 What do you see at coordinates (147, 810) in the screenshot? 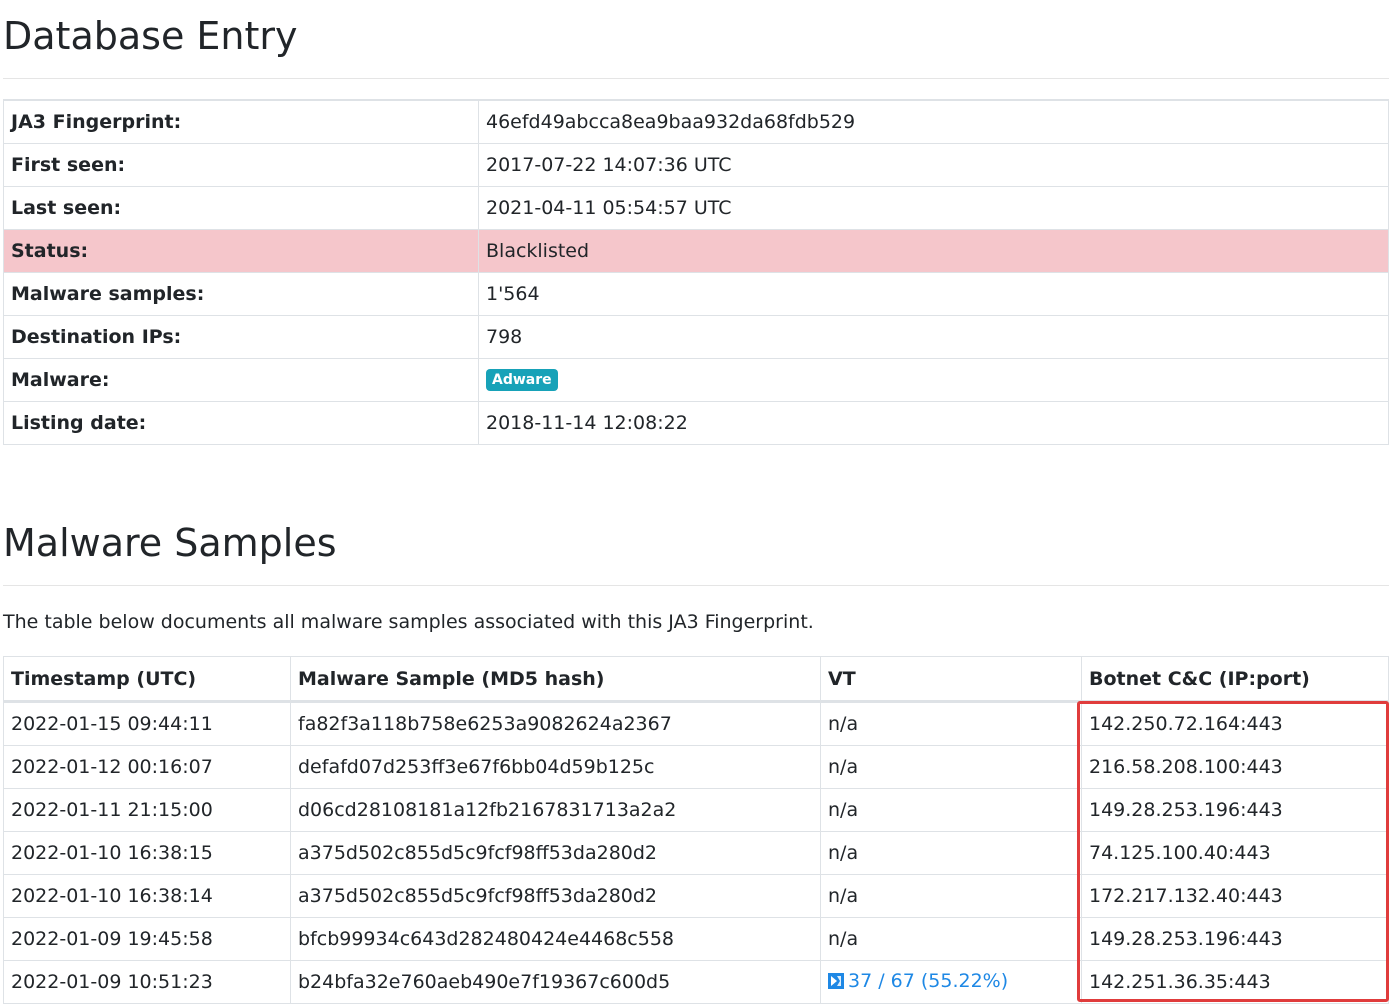
I see `timestamp-cell: 2022-01-11 21:15:00` at bounding box center [147, 810].